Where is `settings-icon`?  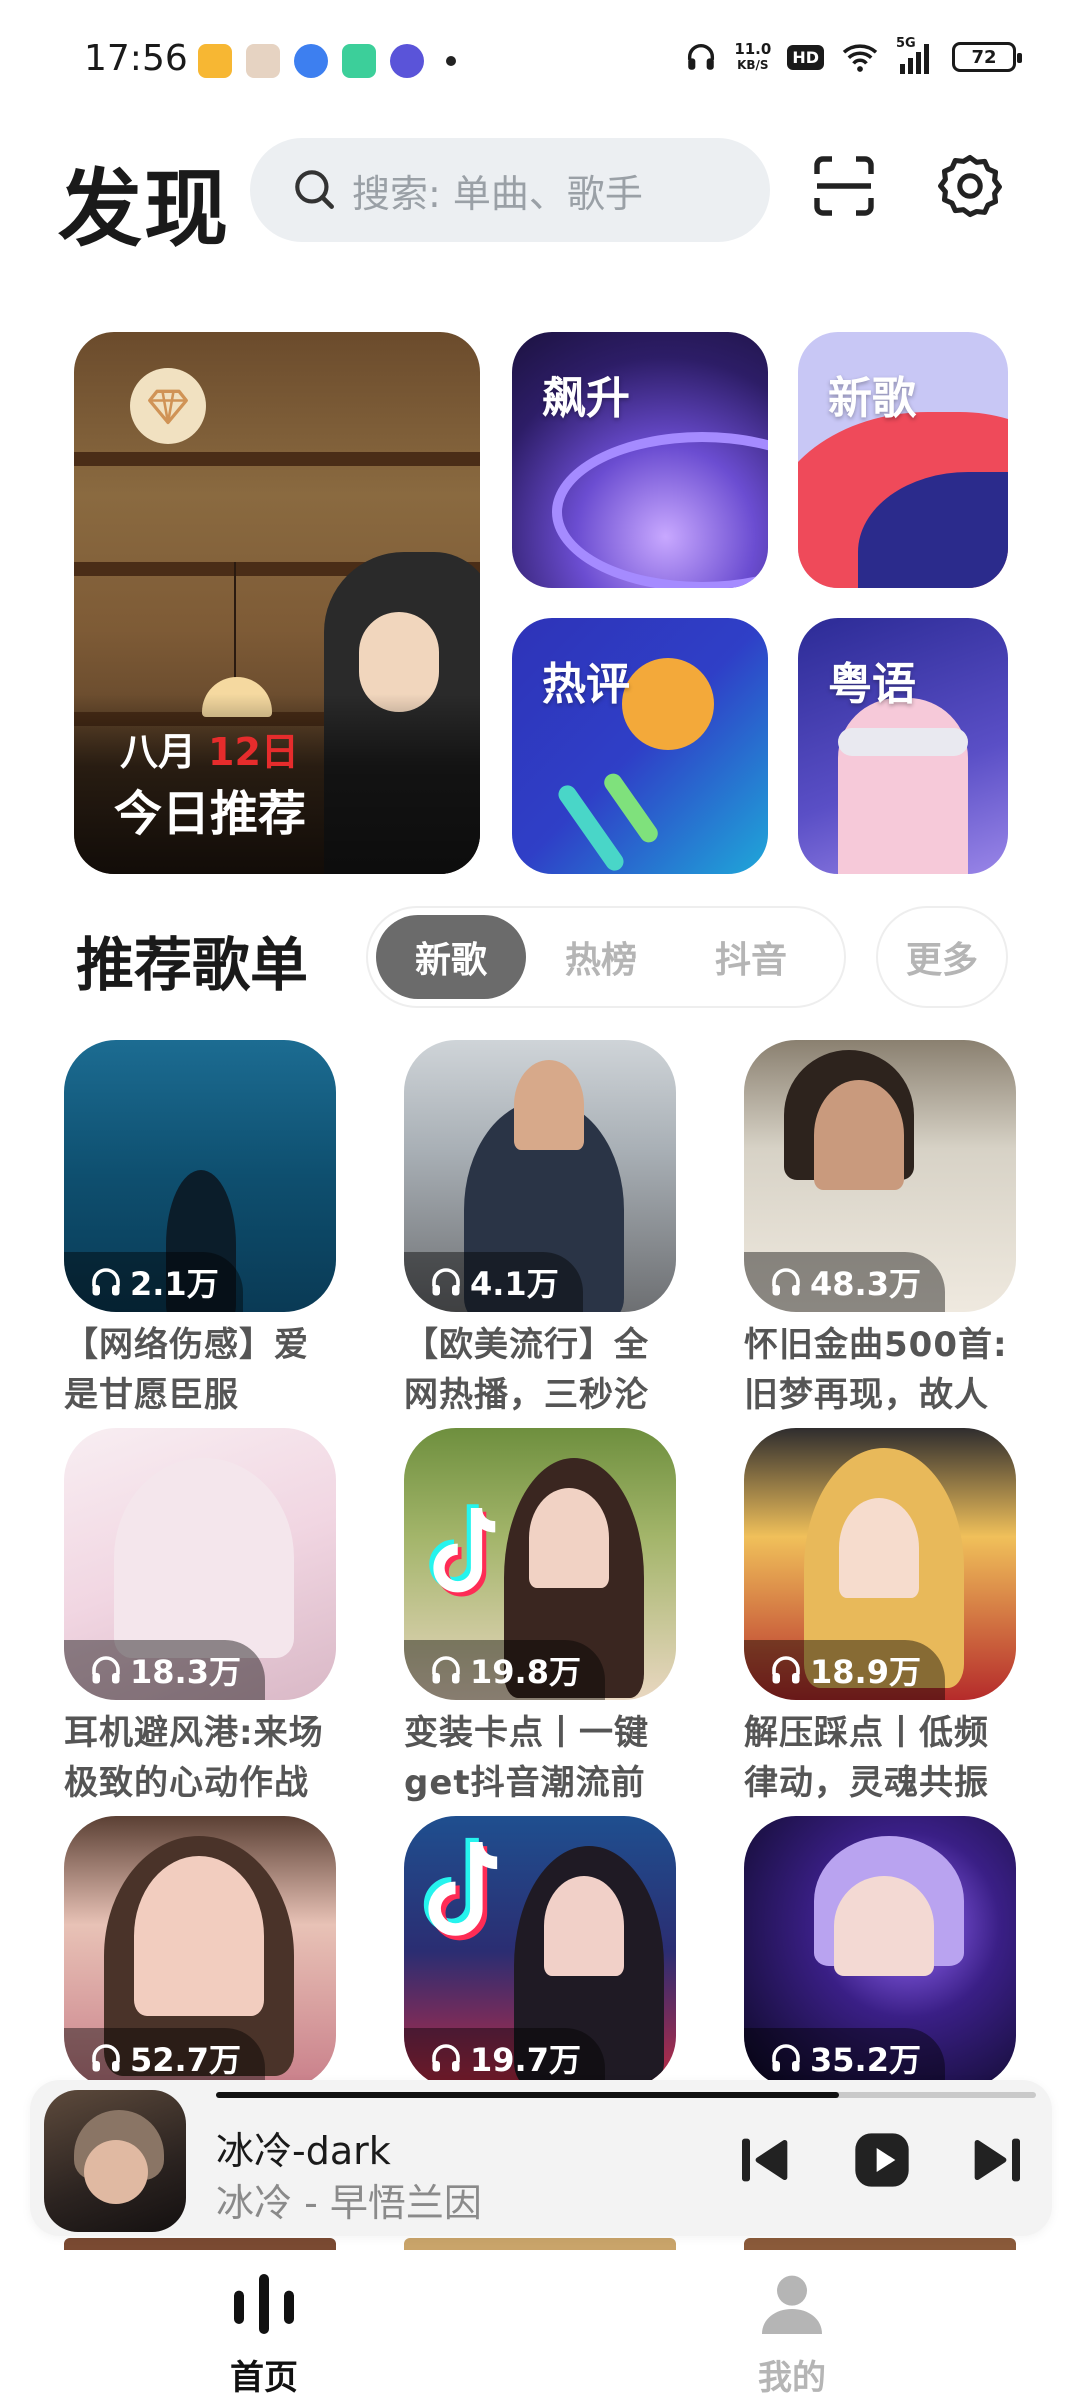 settings-icon is located at coordinates (970, 186).